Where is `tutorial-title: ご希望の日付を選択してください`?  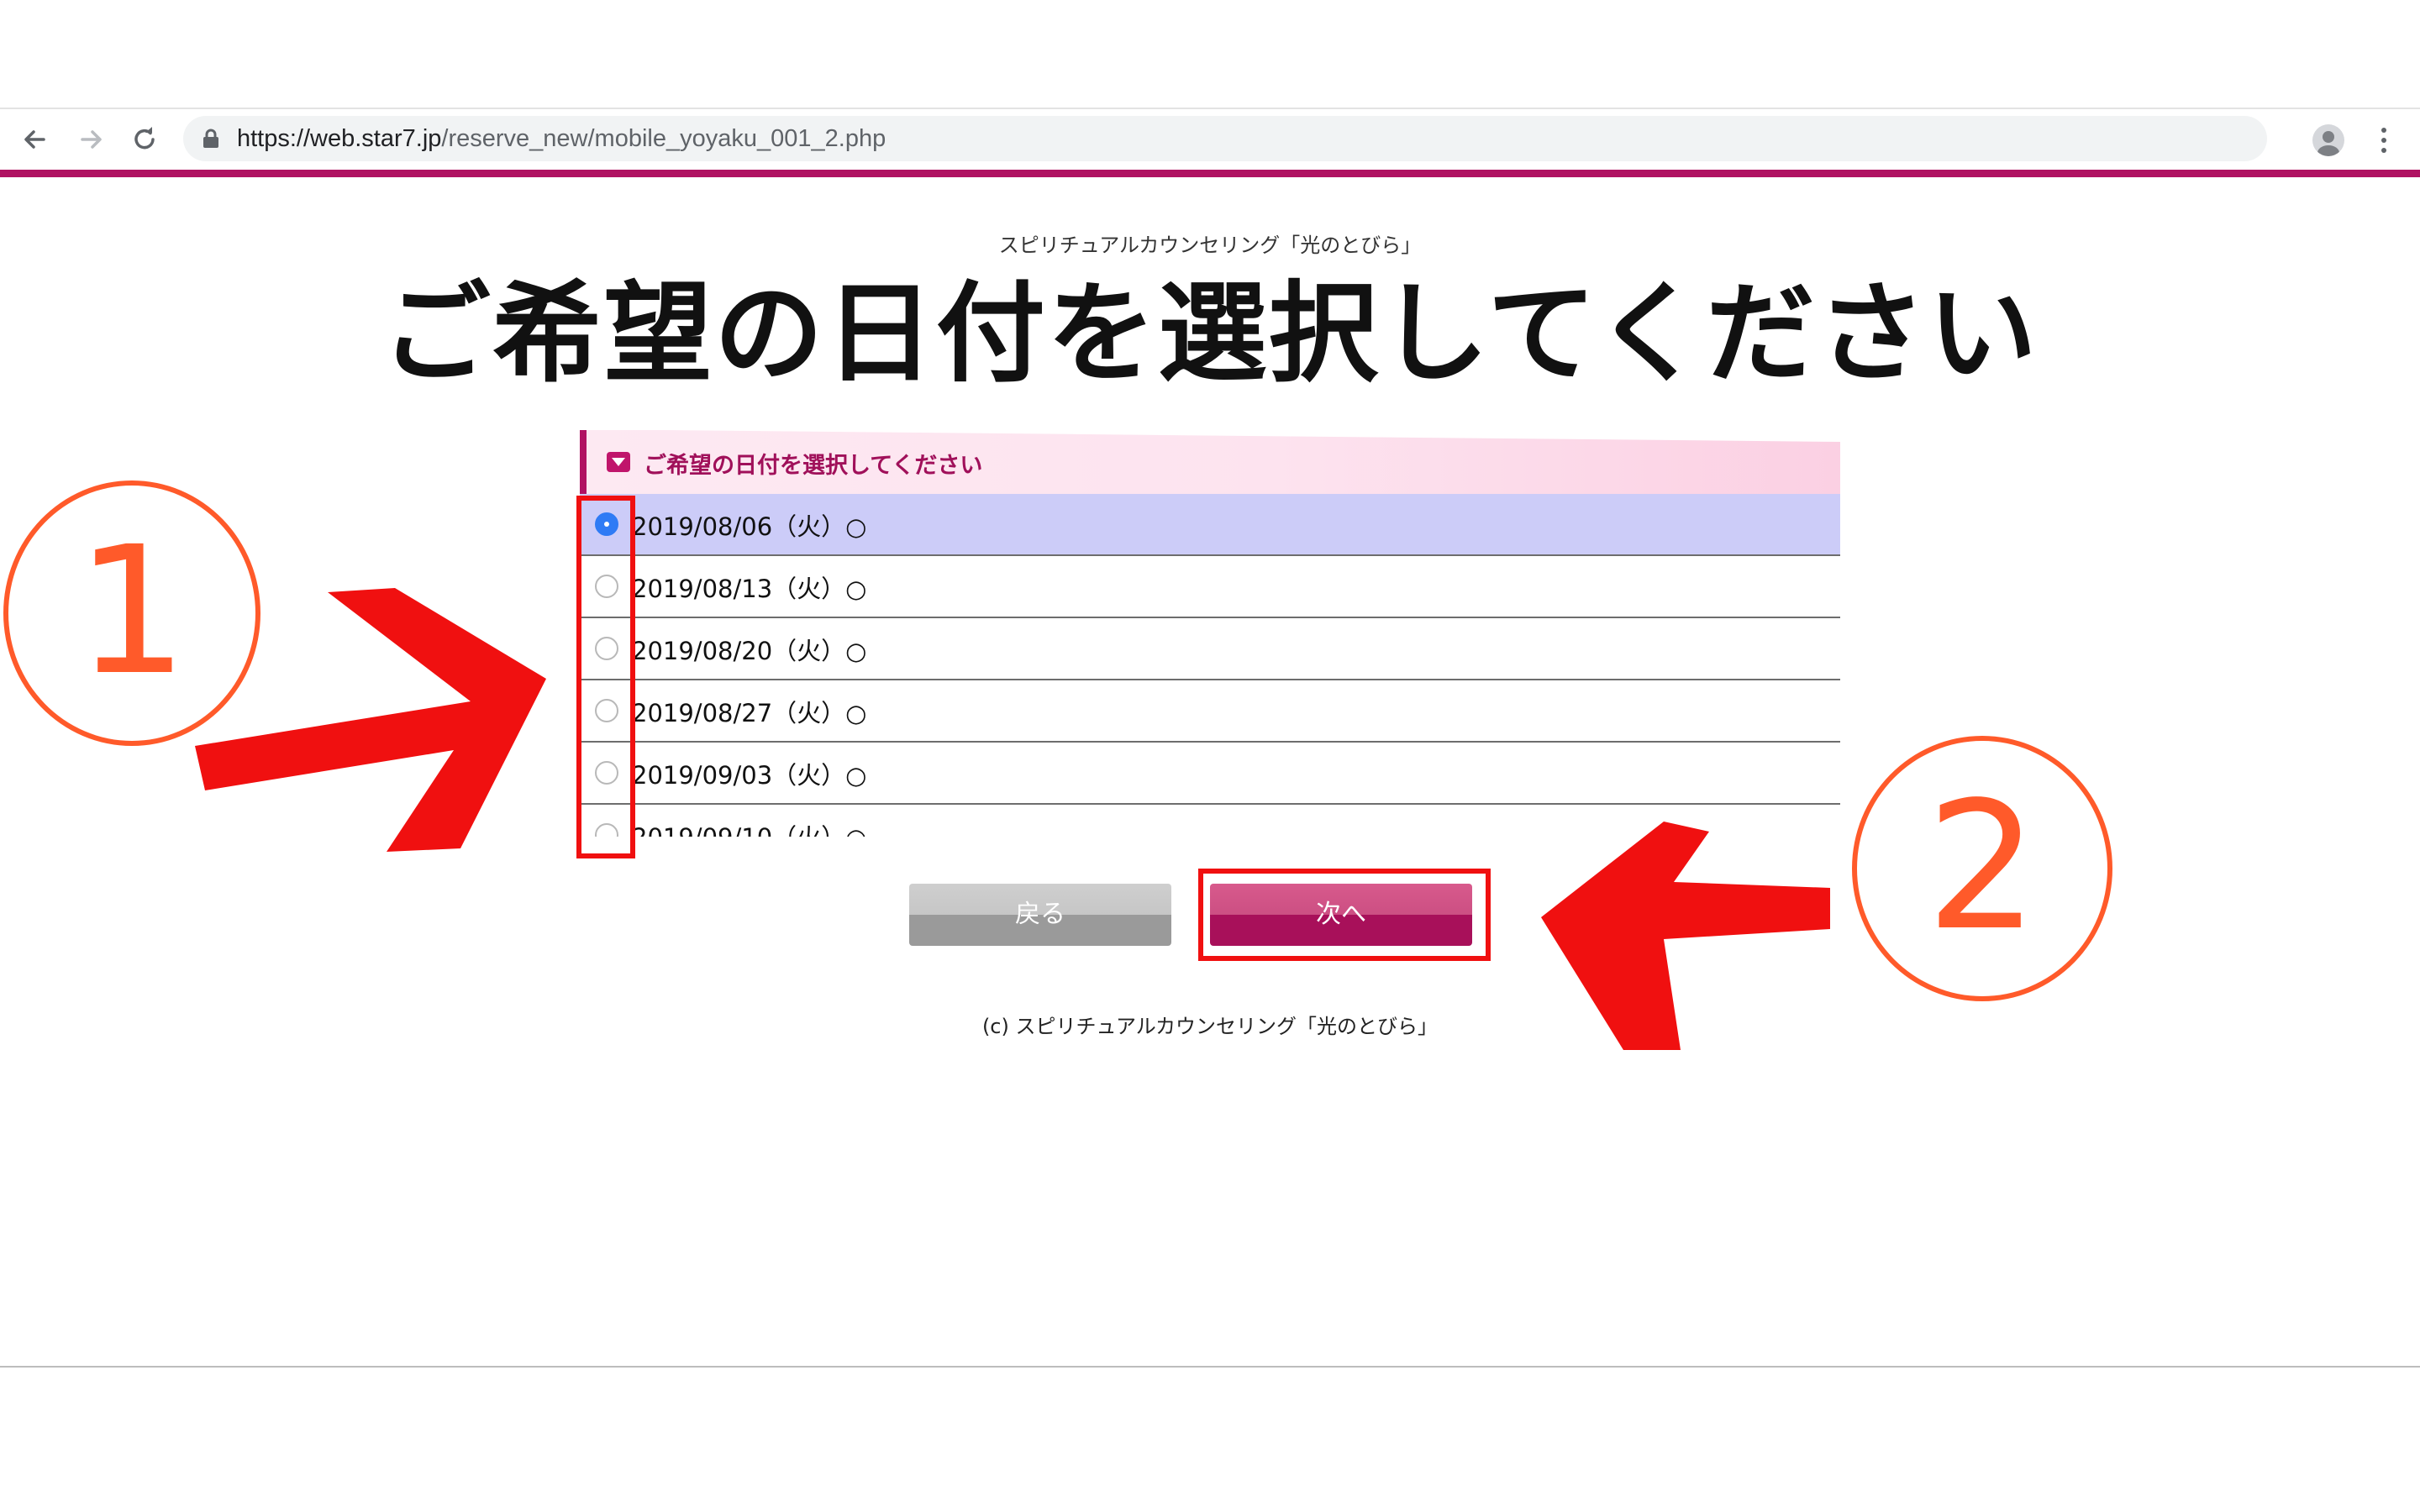 tutorial-title: ご希望の日付を選択してください is located at coordinates (1210, 333).